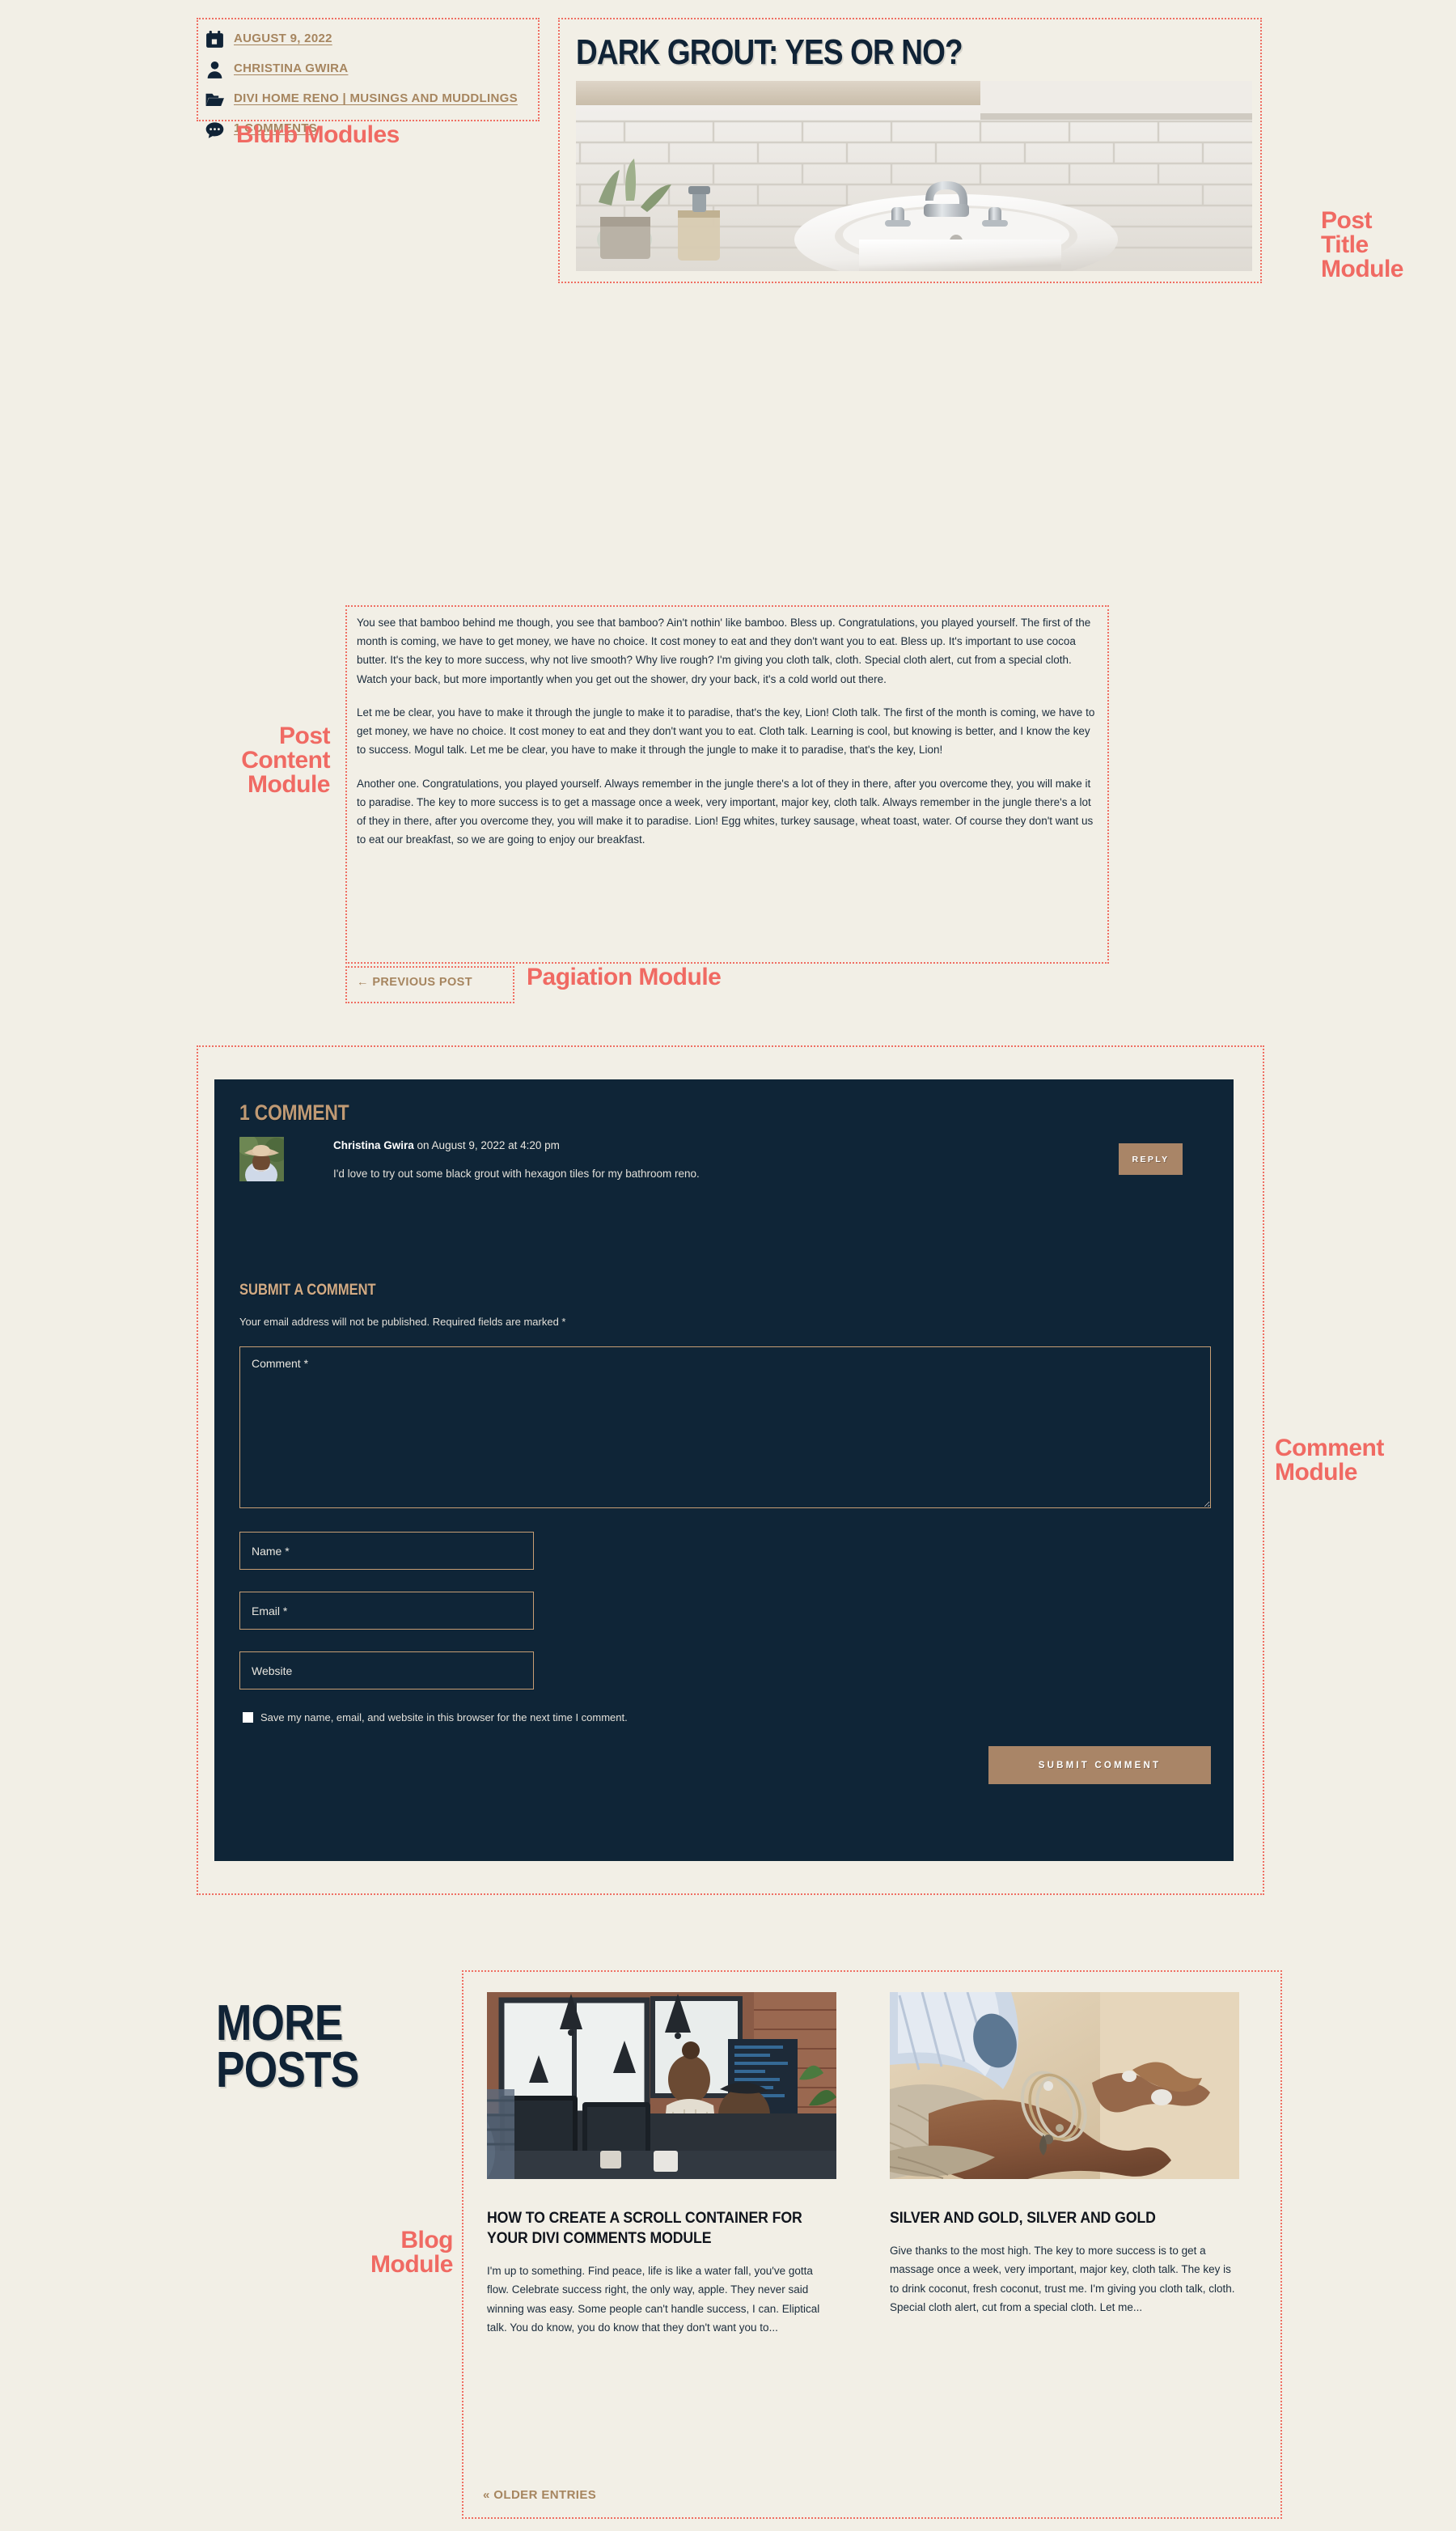 This screenshot has height=2531, width=1456. What do you see at coordinates (539, 2495) in the screenshot?
I see `older-entries-link: « OLDER ENTRIES` at bounding box center [539, 2495].